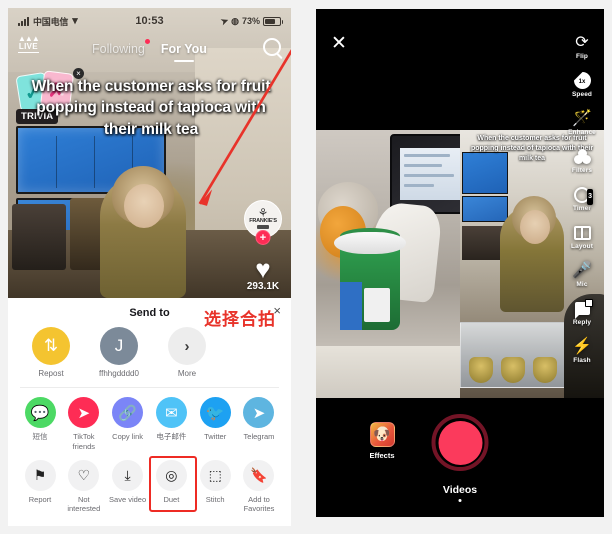 The width and height of the screenshot is (612, 534). I want to click on feed-top-nav: ▲▲▲ LIVE Following For You, so click(149, 49).